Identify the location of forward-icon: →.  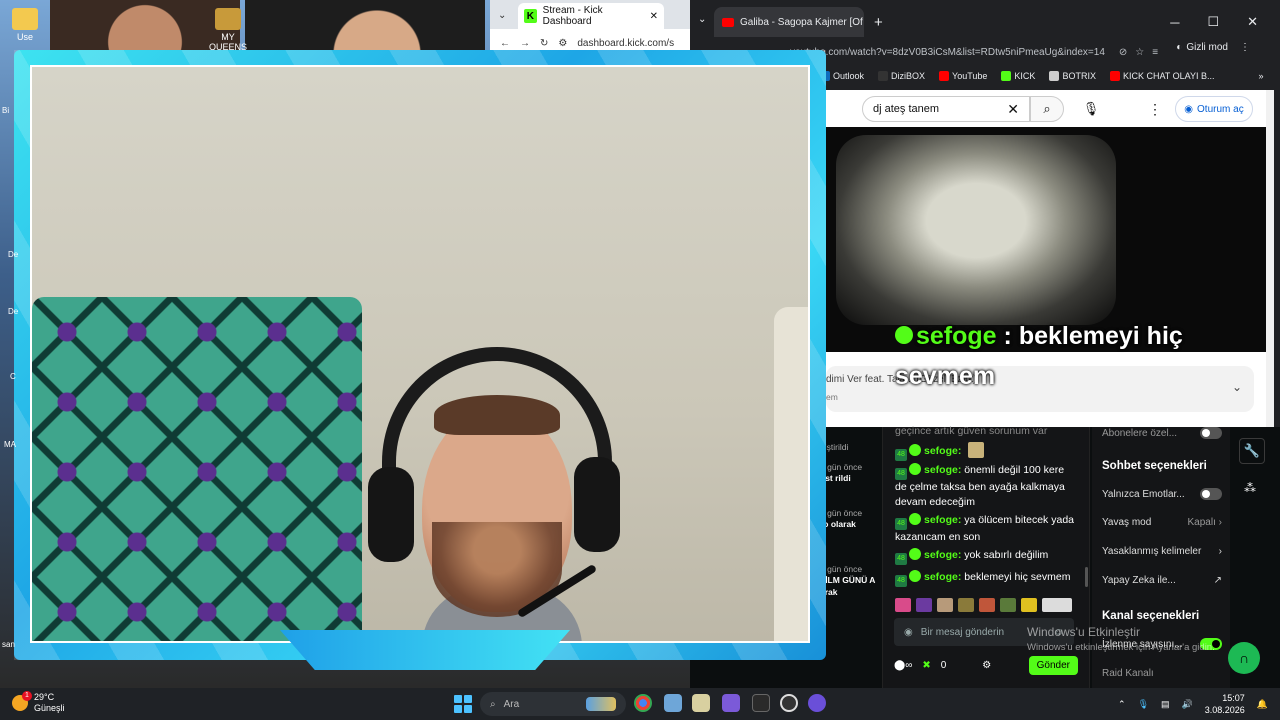
(525, 43).